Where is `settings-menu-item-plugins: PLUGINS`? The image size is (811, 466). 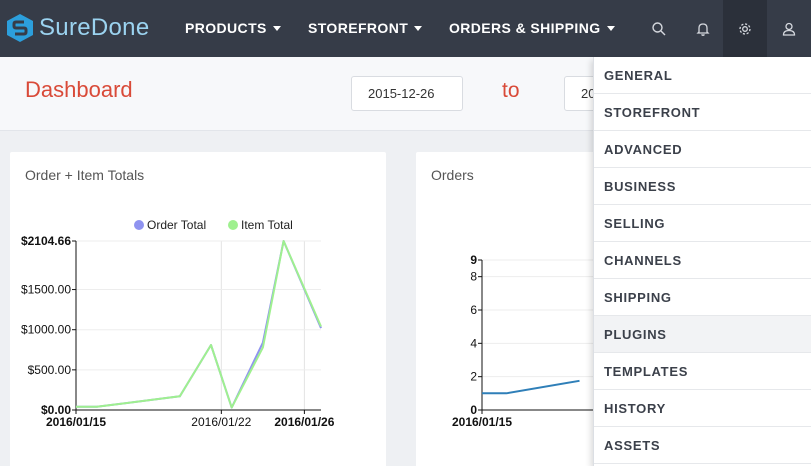 settings-menu-item-plugins: PLUGINS is located at coordinates (702, 334).